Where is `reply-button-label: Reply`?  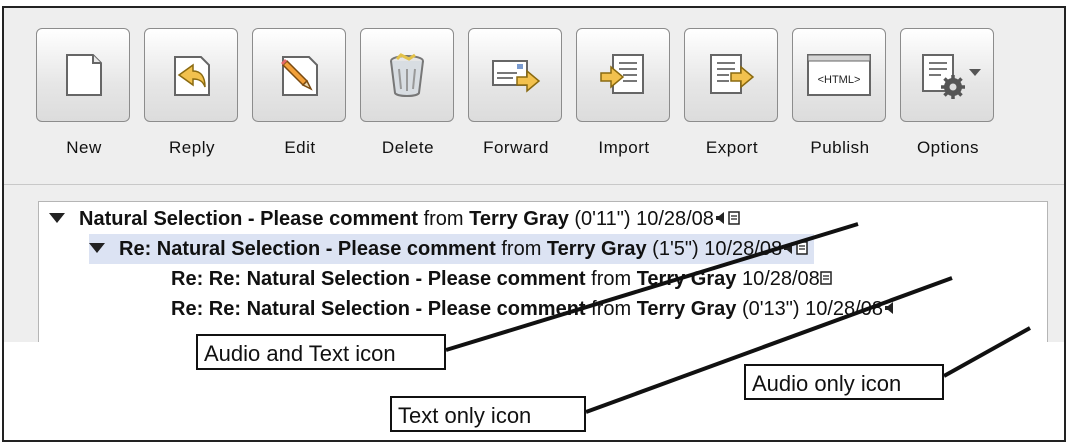
reply-button-label: Reply is located at coordinates (192, 147).